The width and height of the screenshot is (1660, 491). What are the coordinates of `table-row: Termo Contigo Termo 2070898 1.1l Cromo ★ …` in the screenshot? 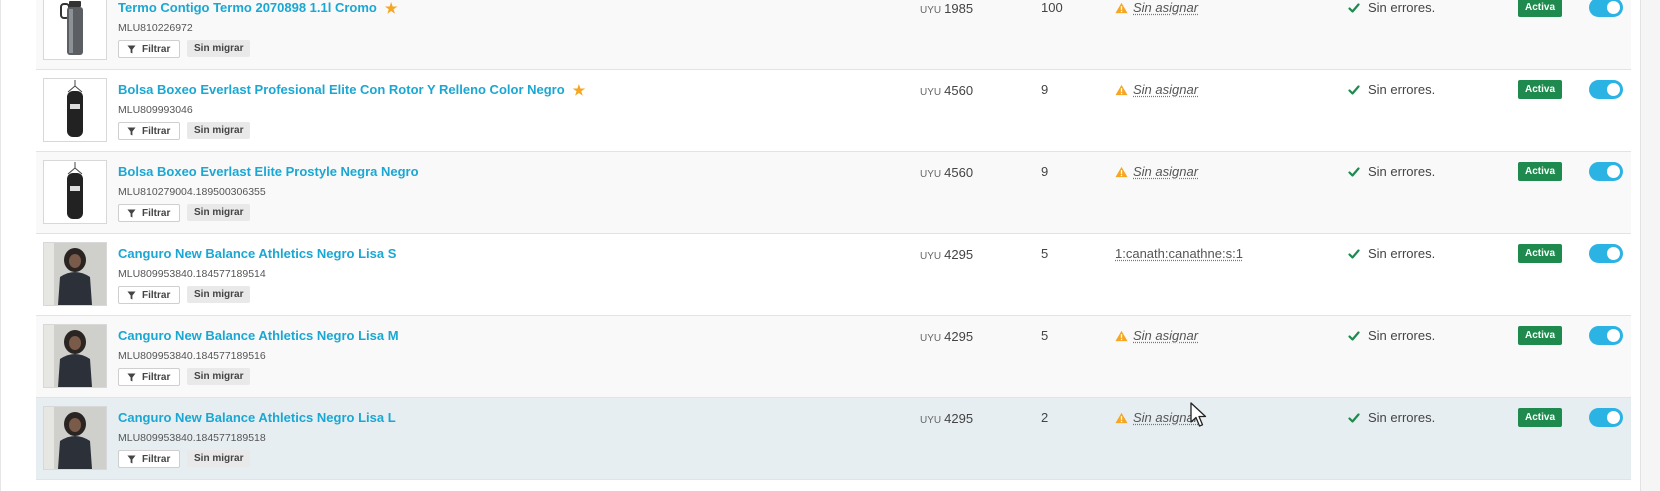 It's located at (833, 35).